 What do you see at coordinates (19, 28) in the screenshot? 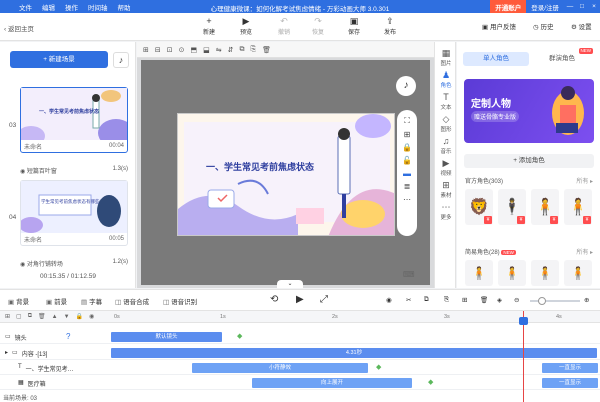
I see `back-home-button: ‹ 返回主页` at bounding box center [19, 28].